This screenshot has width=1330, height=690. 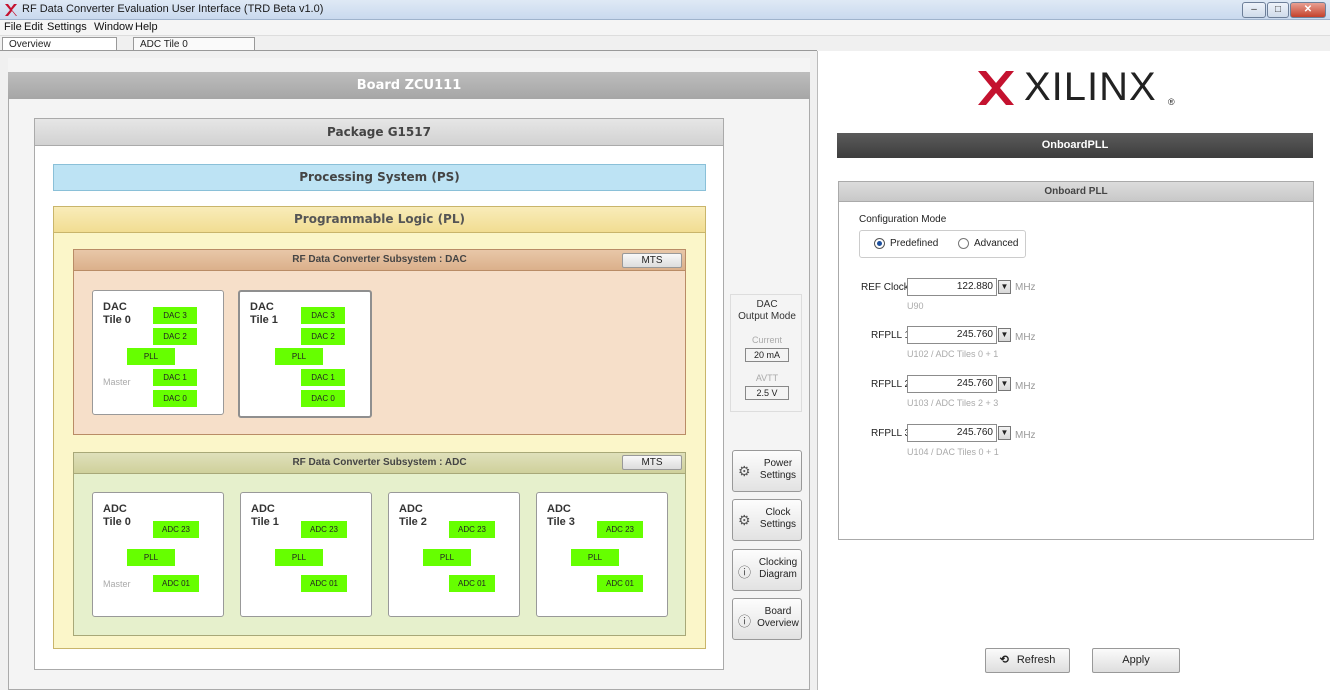 I want to click on rfpll3-label: RFPLL 3, so click(x=891, y=433).